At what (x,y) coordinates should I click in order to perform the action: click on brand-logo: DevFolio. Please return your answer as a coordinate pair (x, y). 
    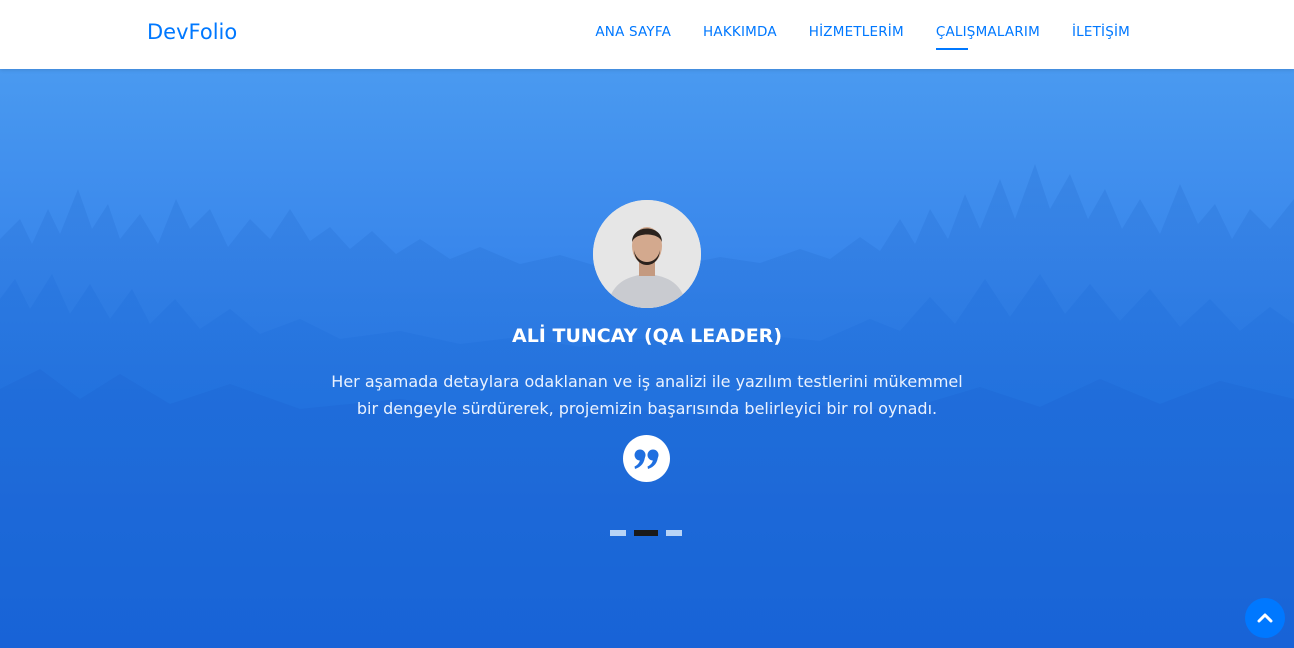
    Looking at the image, I should click on (192, 32).